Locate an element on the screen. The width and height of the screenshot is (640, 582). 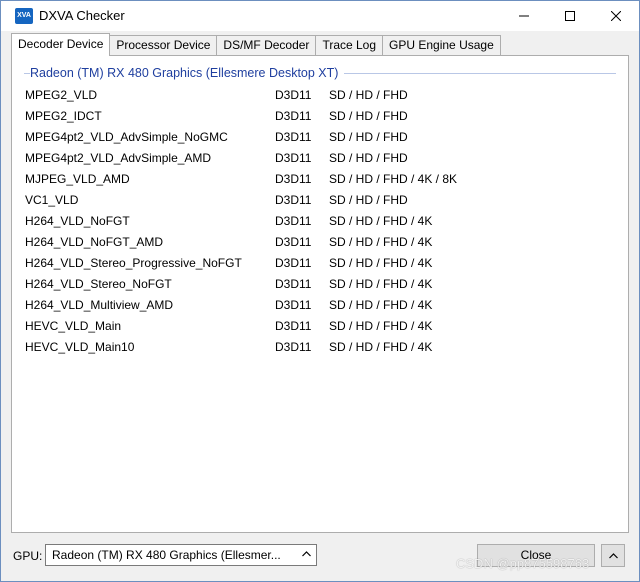
decoder-name: H264_VLD_Stereo_Progressive_NoFGT is located at coordinates (133, 263).